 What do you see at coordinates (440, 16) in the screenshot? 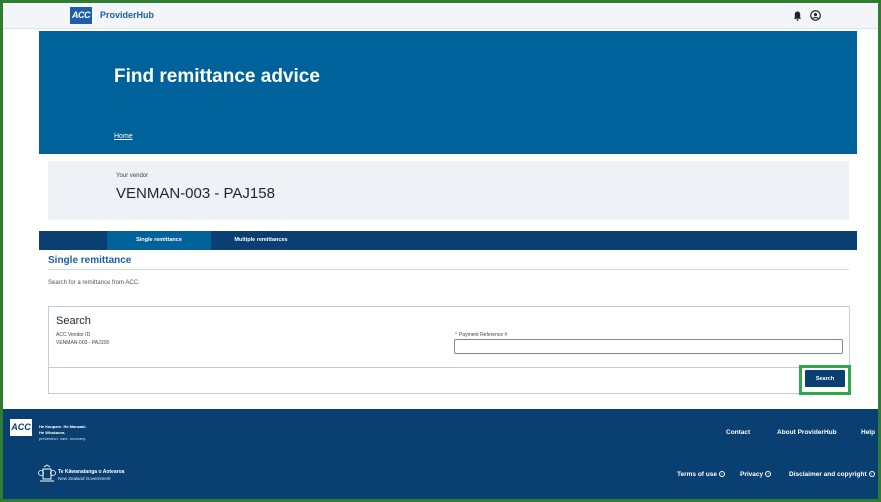
I see `top-navigation-bar: ACC ProviderHub` at bounding box center [440, 16].